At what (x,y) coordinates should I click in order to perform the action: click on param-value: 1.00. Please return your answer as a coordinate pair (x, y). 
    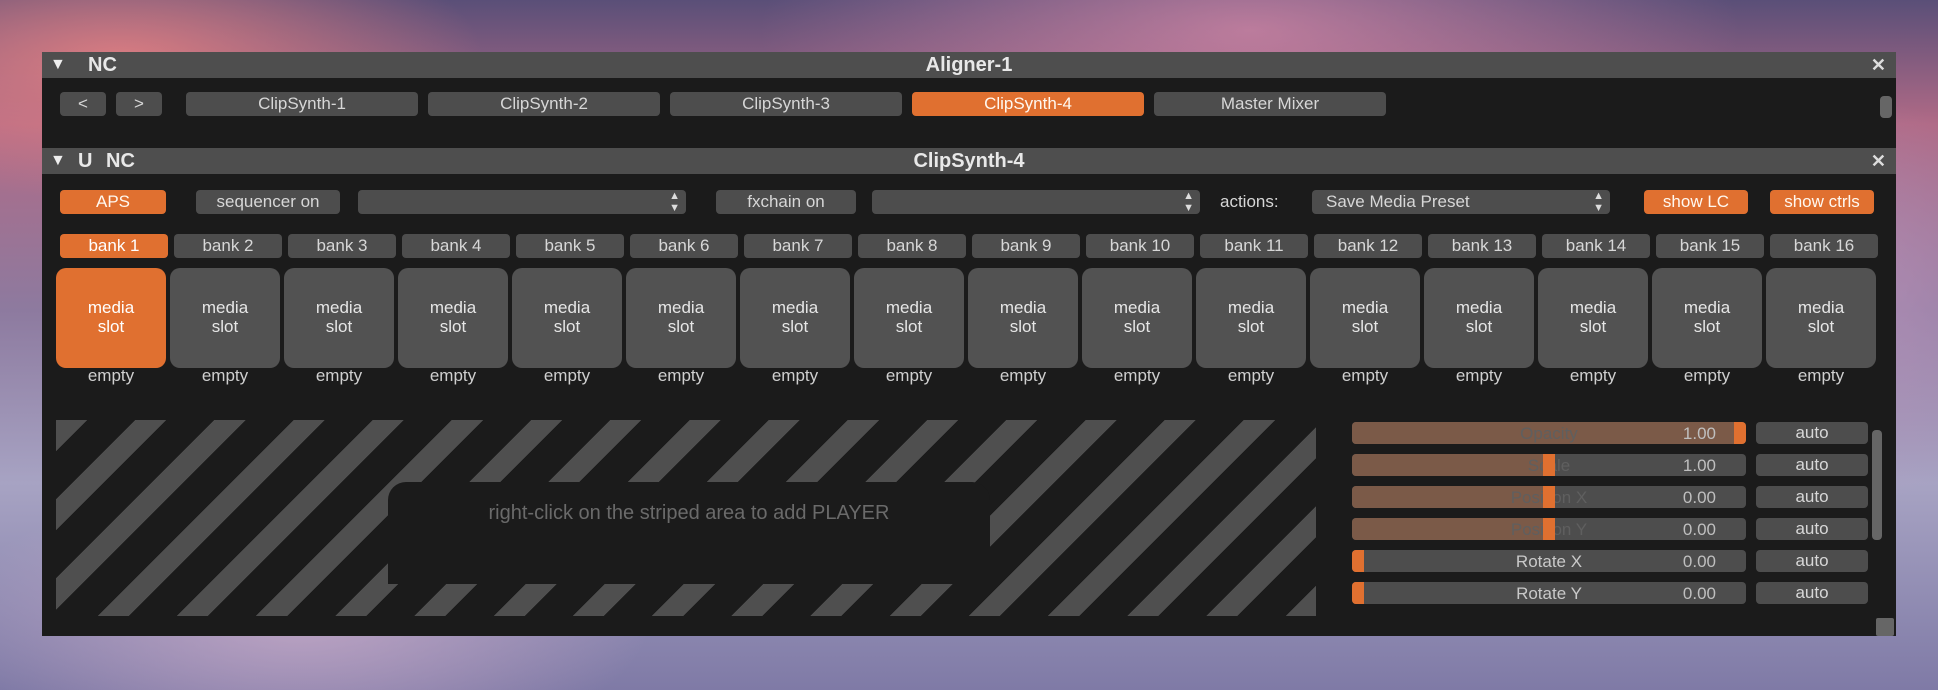
    Looking at the image, I should click on (1699, 433).